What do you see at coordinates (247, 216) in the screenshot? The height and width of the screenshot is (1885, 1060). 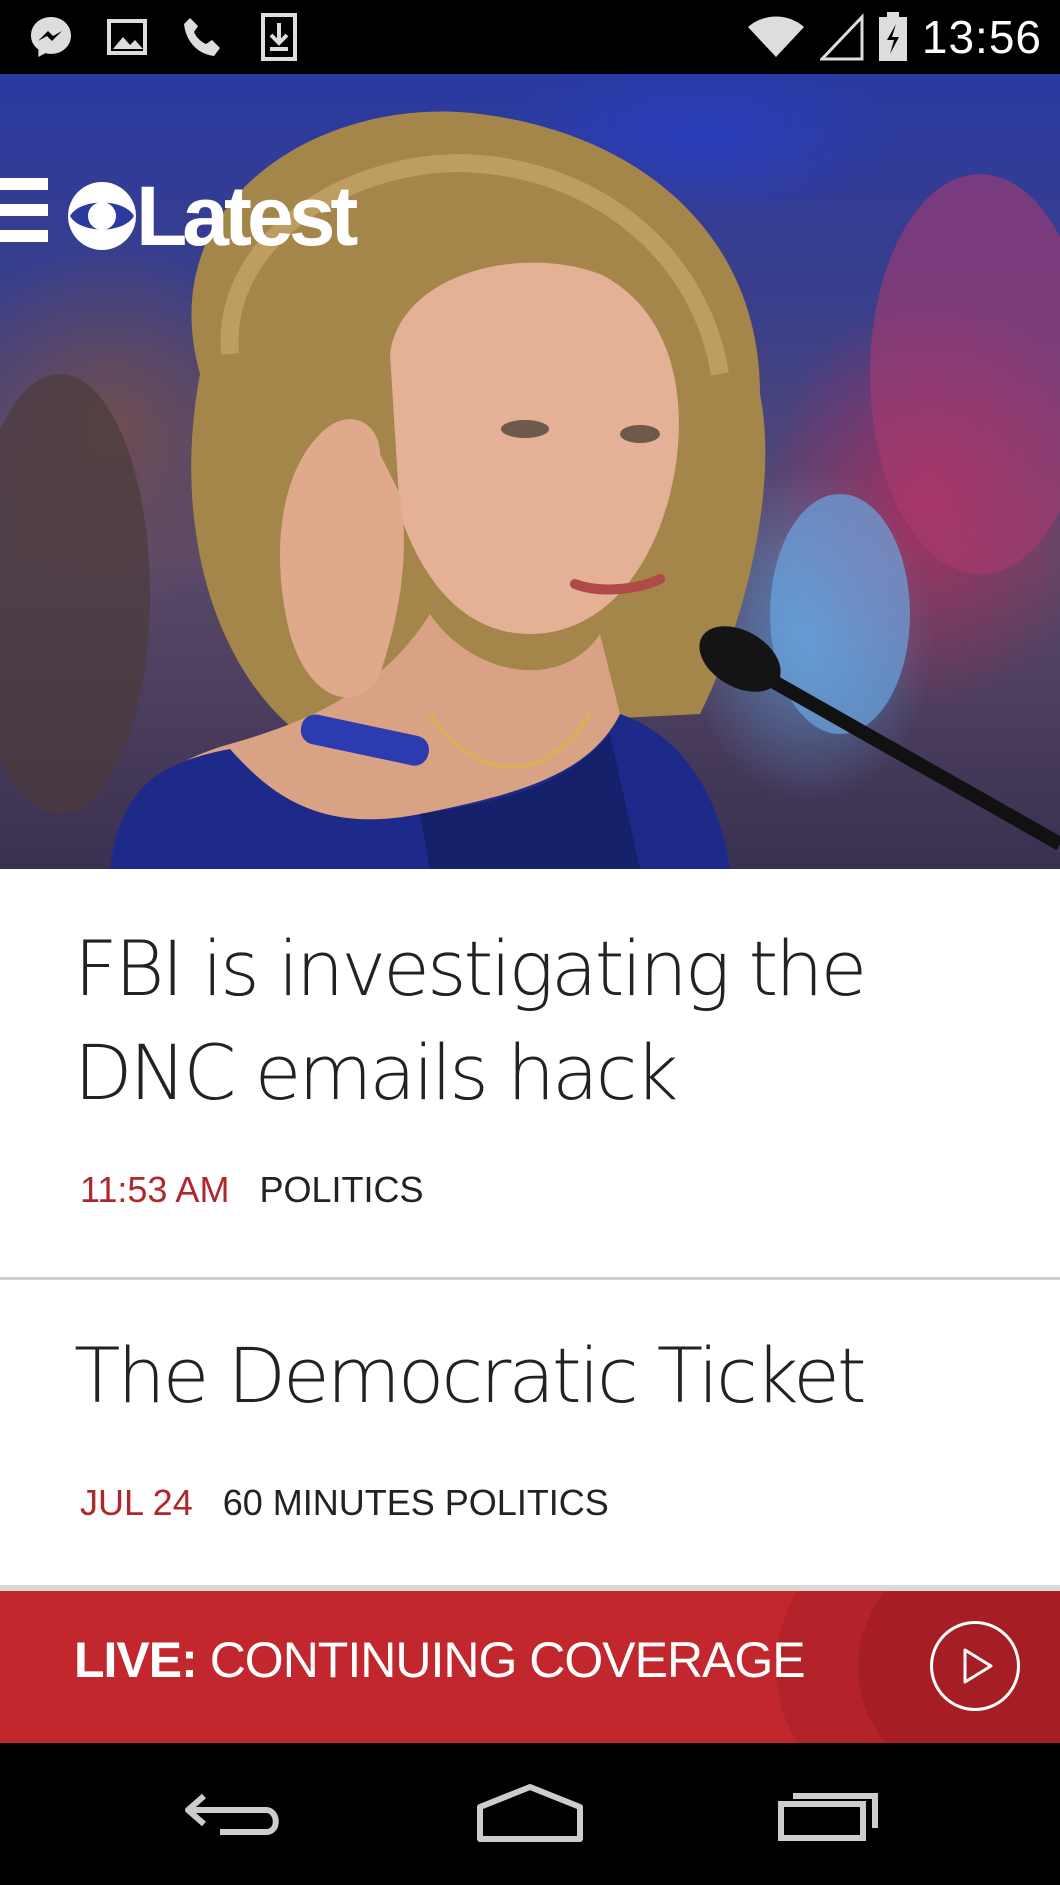 I see `app-title: Latest` at bounding box center [247, 216].